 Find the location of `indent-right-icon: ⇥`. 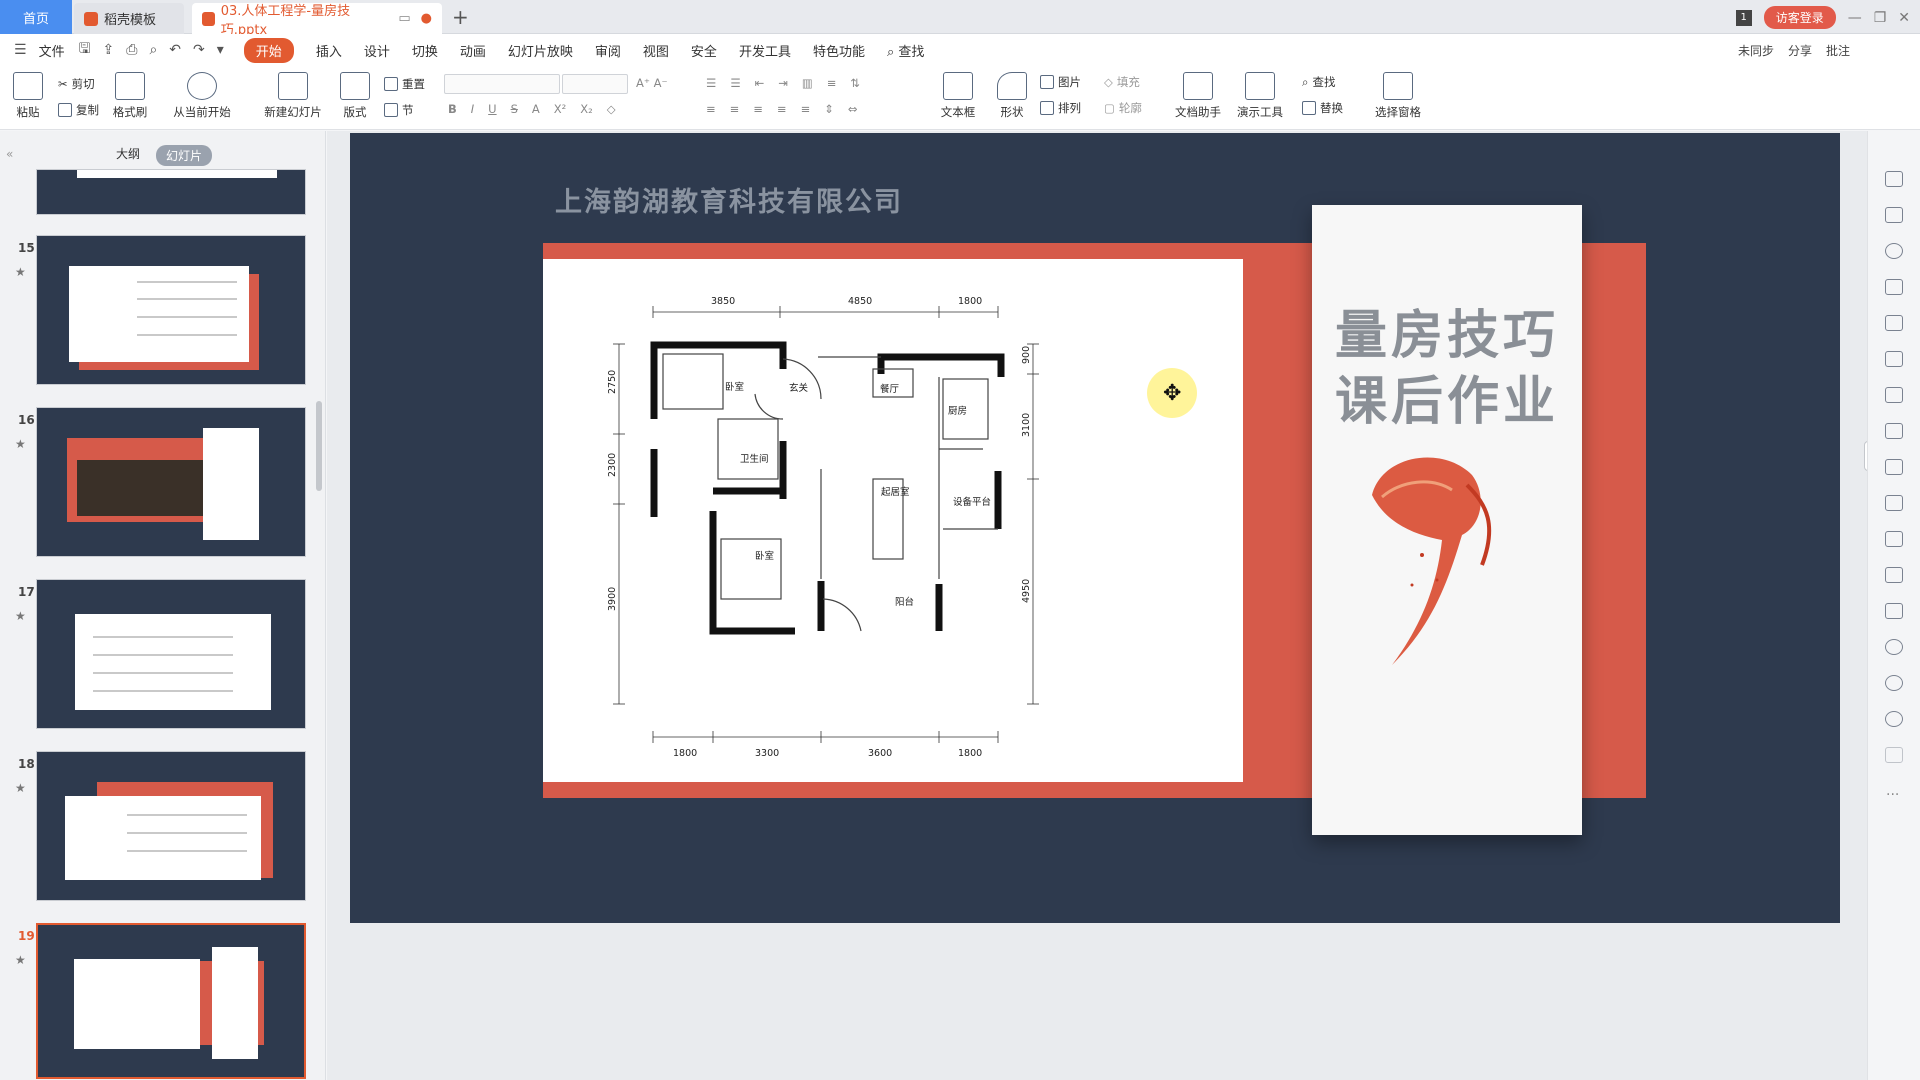

indent-right-icon: ⇥ is located at coordinates (783, 83).